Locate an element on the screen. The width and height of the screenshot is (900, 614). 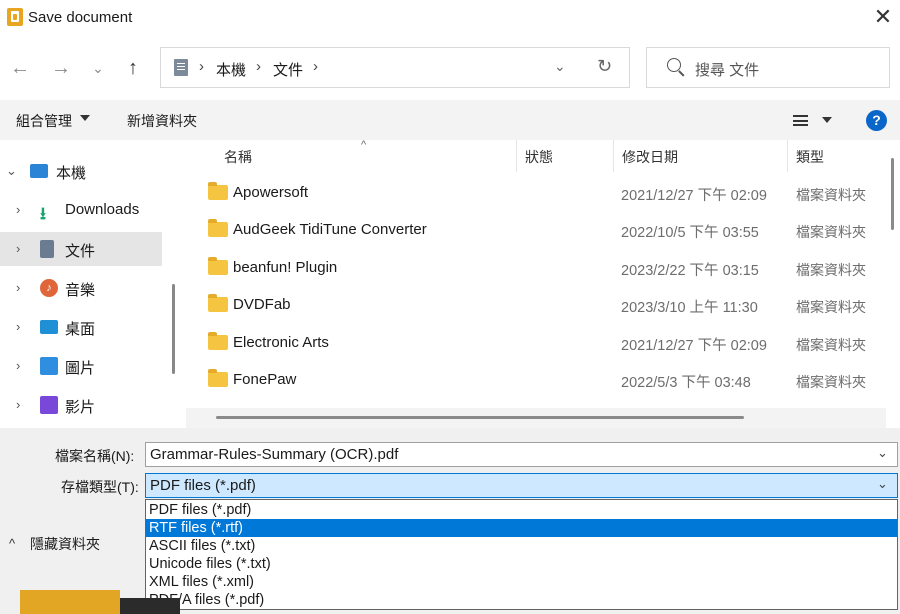
refresh-icon: ↻ is located at coordinates (604, 66).